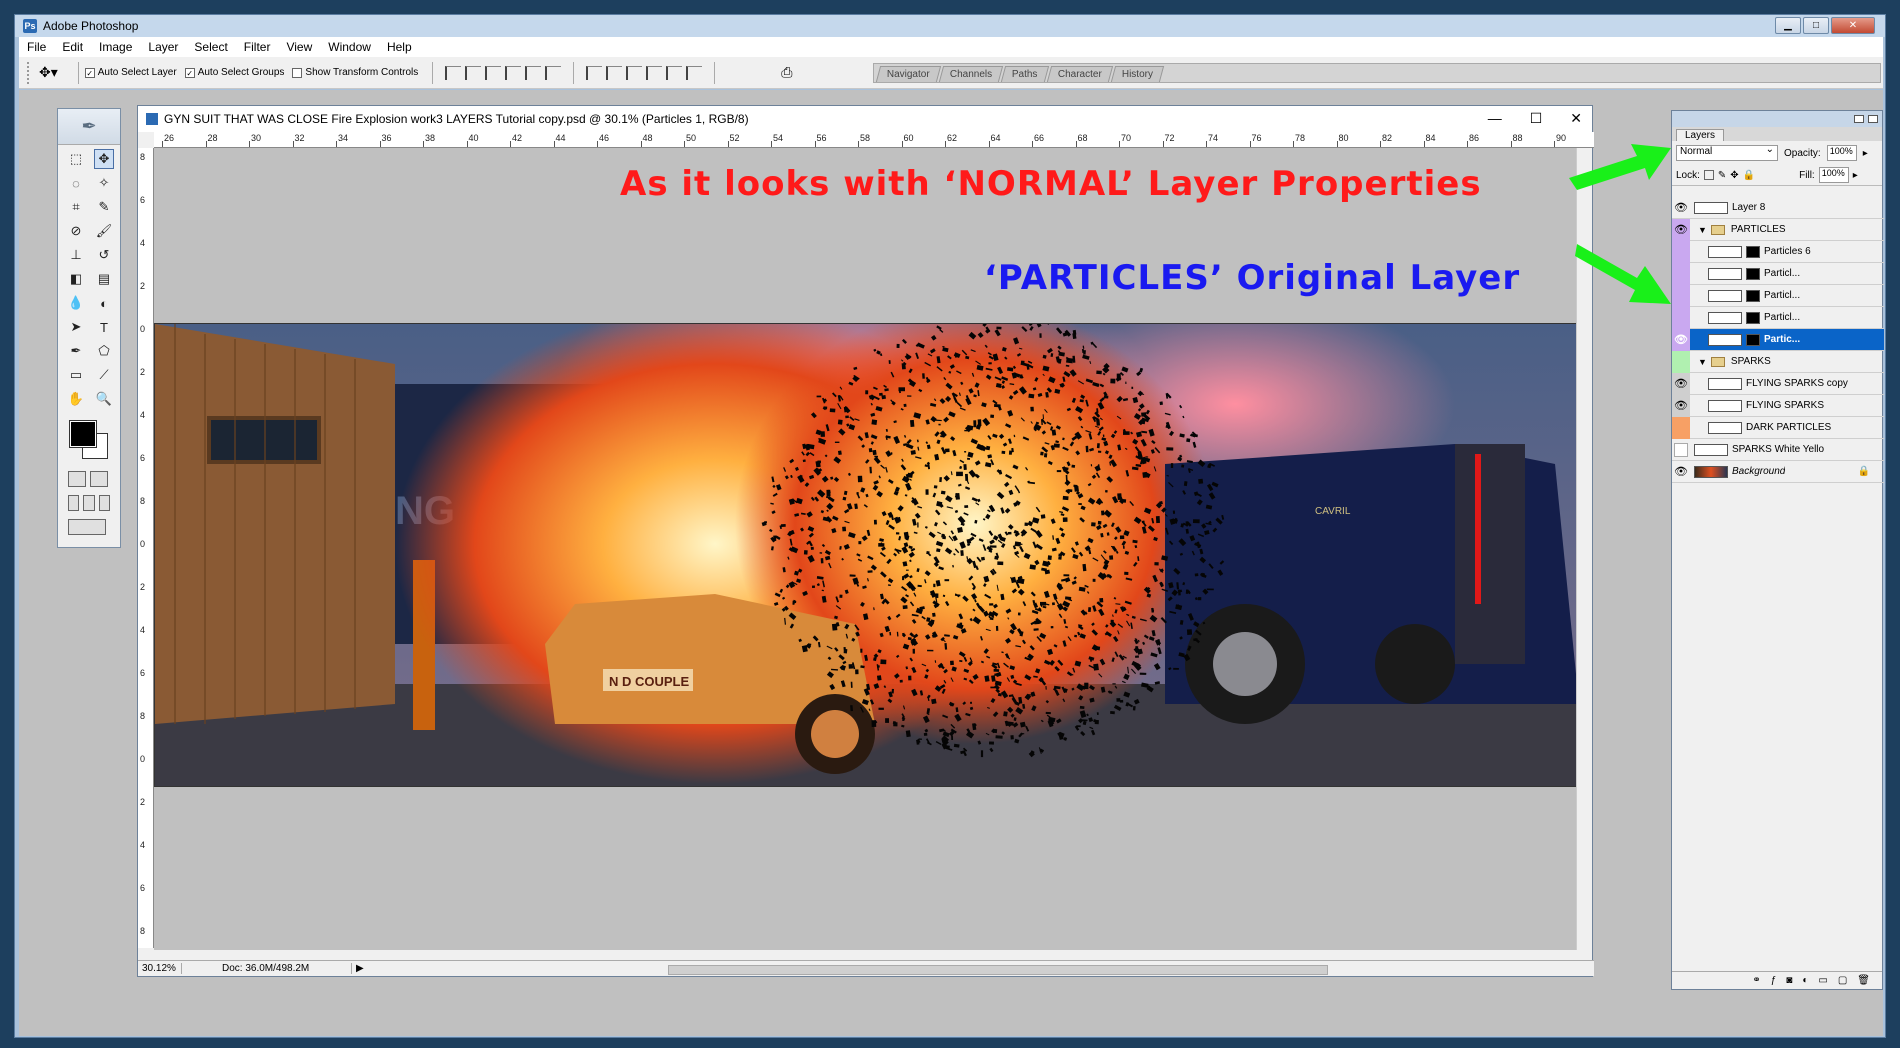 The width and height of the screenshot is (1900, 1048). I want to click on auto-select-layer-checkbox: ✓ Auto Select Layer, so click(130, 72).